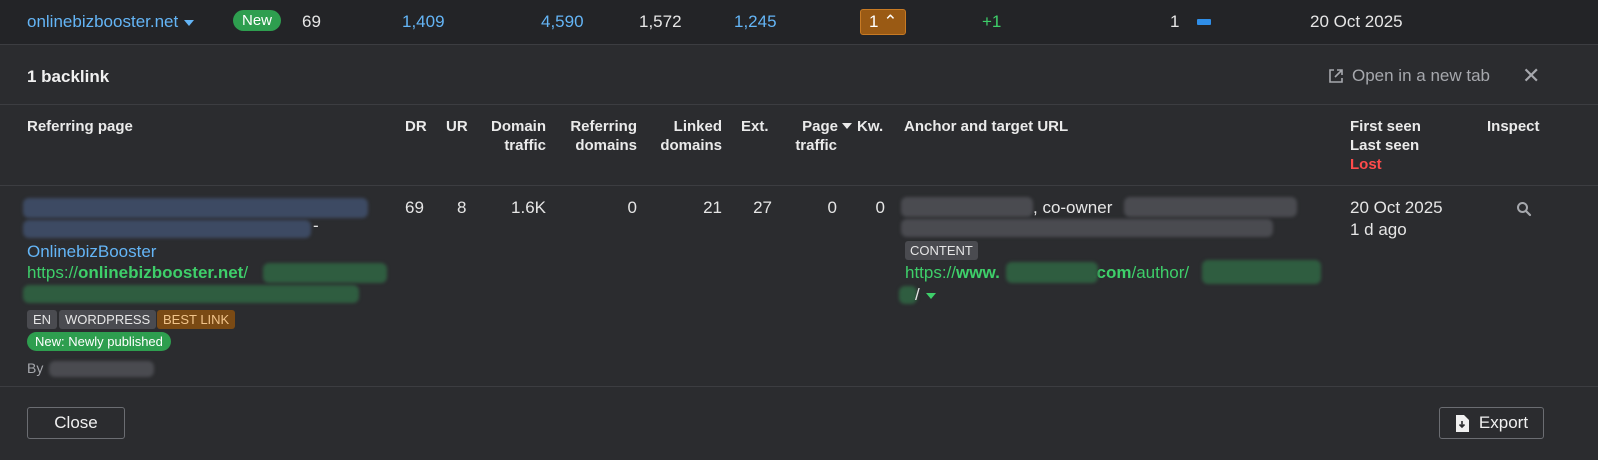 The width and height of the screenshot is (1598, 460). I want to click on col-seen: First seen Last seen Lost, so click(1385, 145).